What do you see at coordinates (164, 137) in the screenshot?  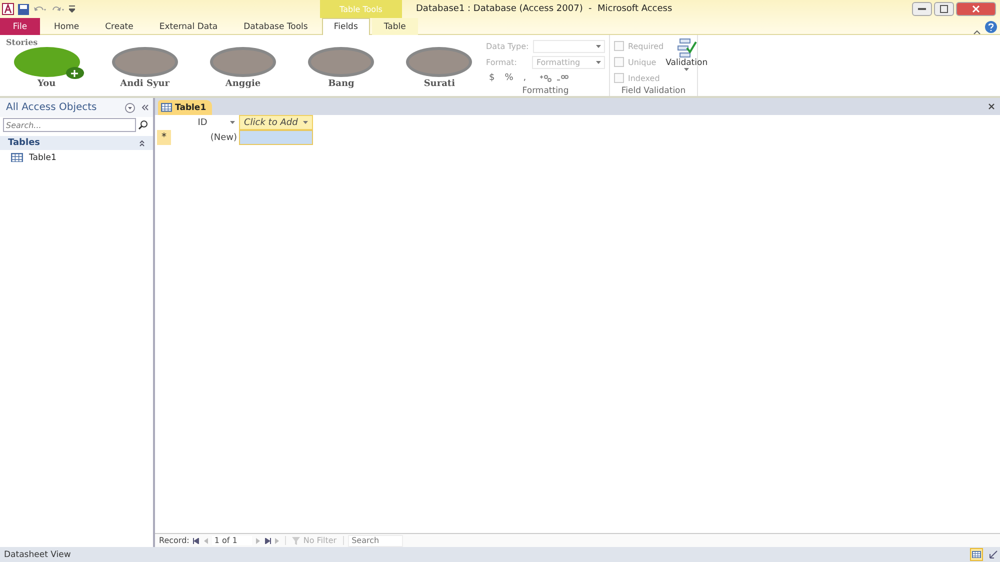 I see `new-record-marker: *` at bounding box center [164, 137].